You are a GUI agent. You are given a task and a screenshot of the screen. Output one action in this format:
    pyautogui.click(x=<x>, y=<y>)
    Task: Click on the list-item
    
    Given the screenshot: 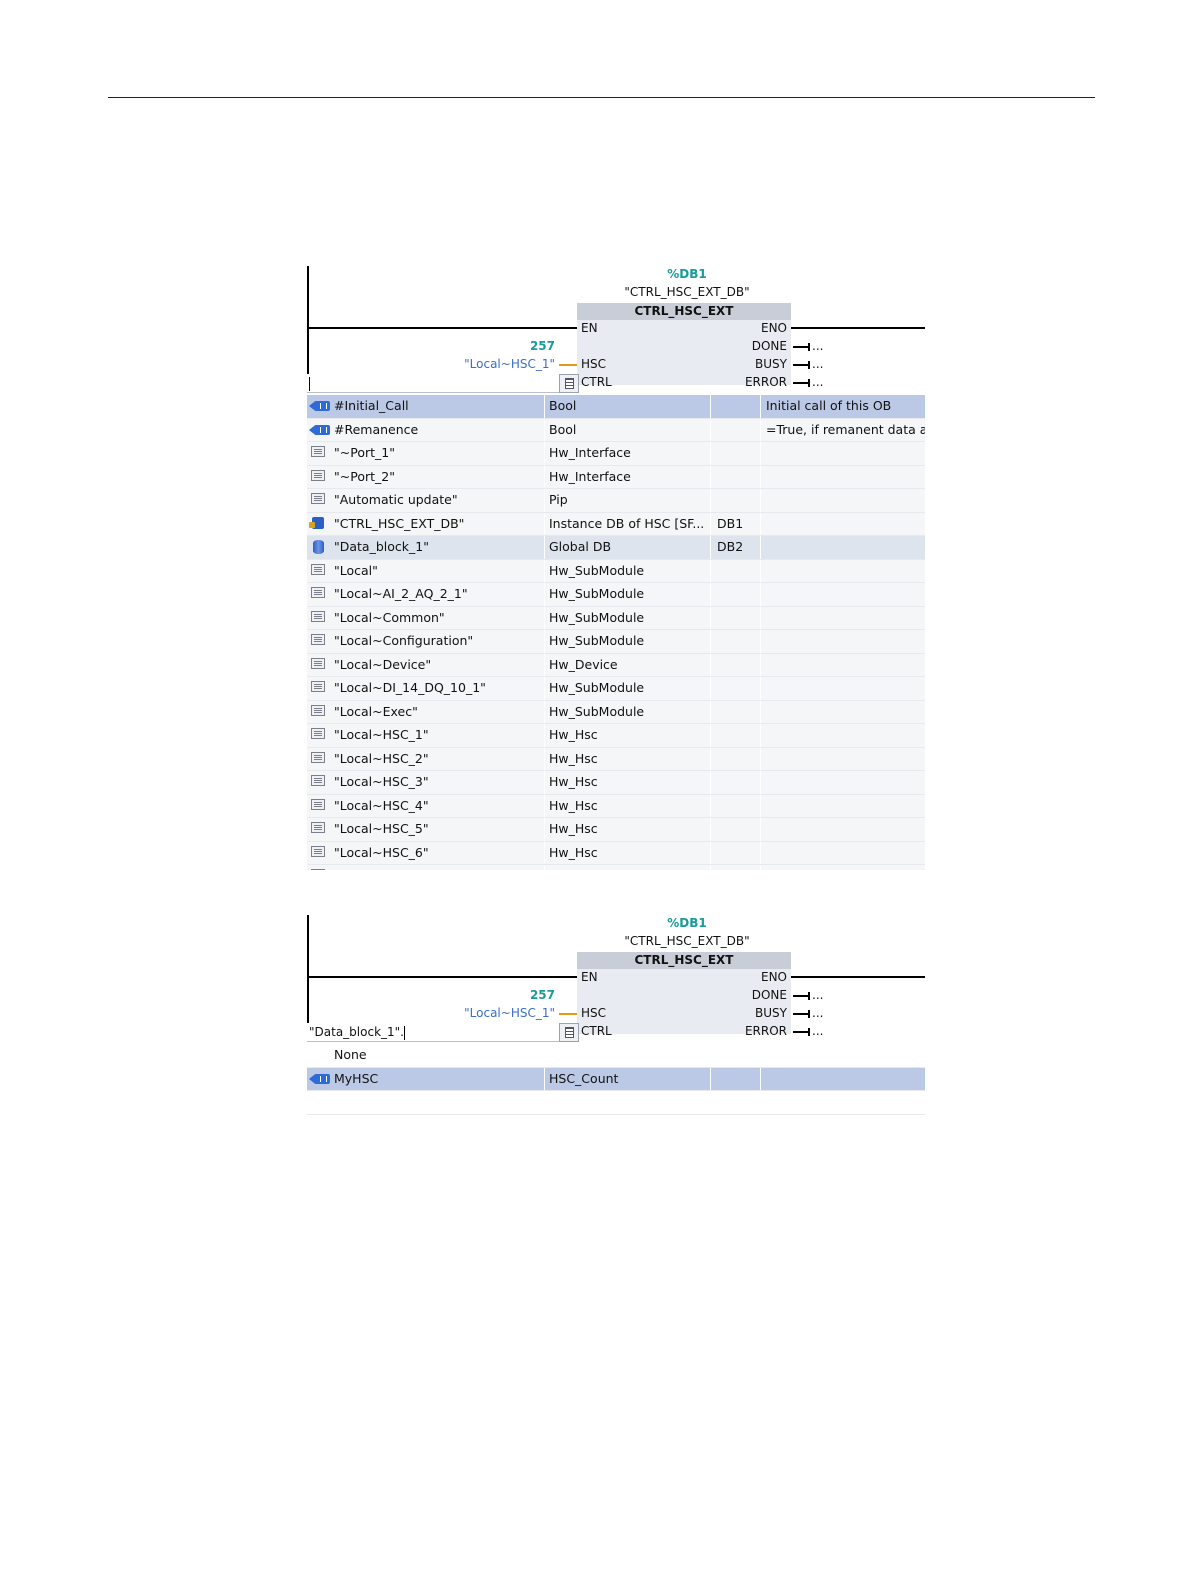 What is the action you would take?
    pyautogui.click(x=616, y=1103)
    